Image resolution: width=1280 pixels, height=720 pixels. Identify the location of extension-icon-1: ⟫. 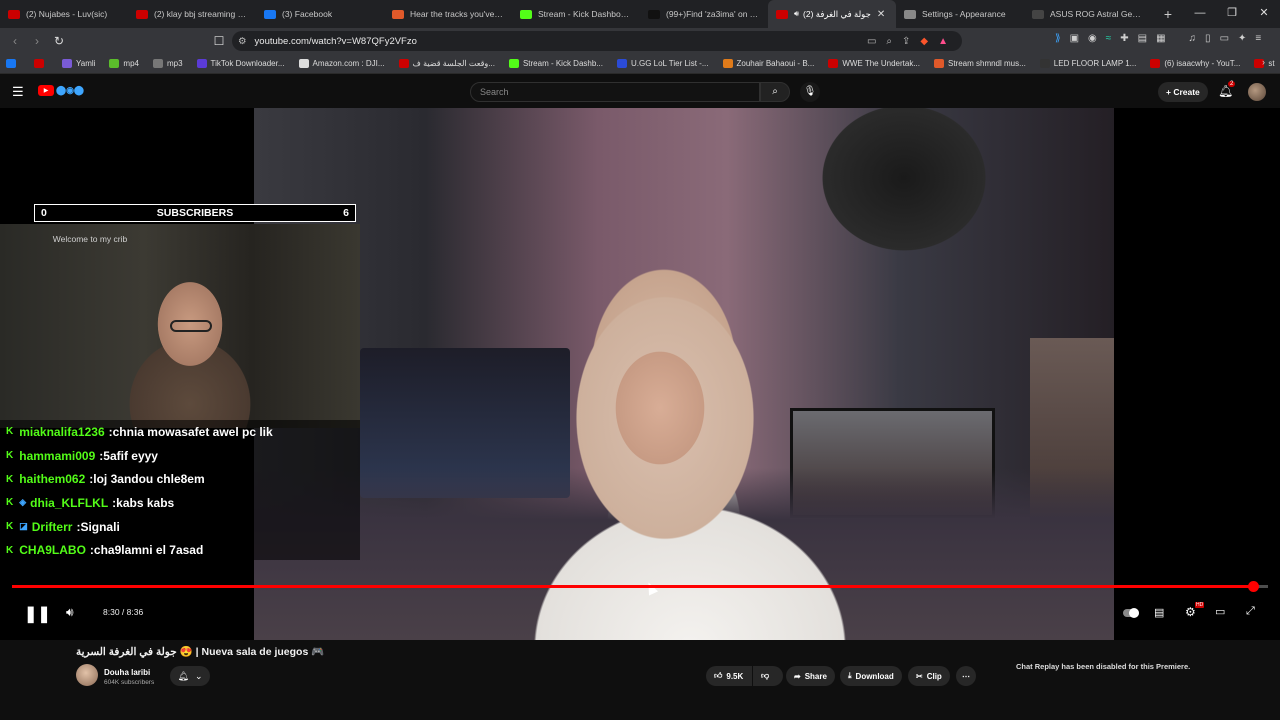
(1058, 38).